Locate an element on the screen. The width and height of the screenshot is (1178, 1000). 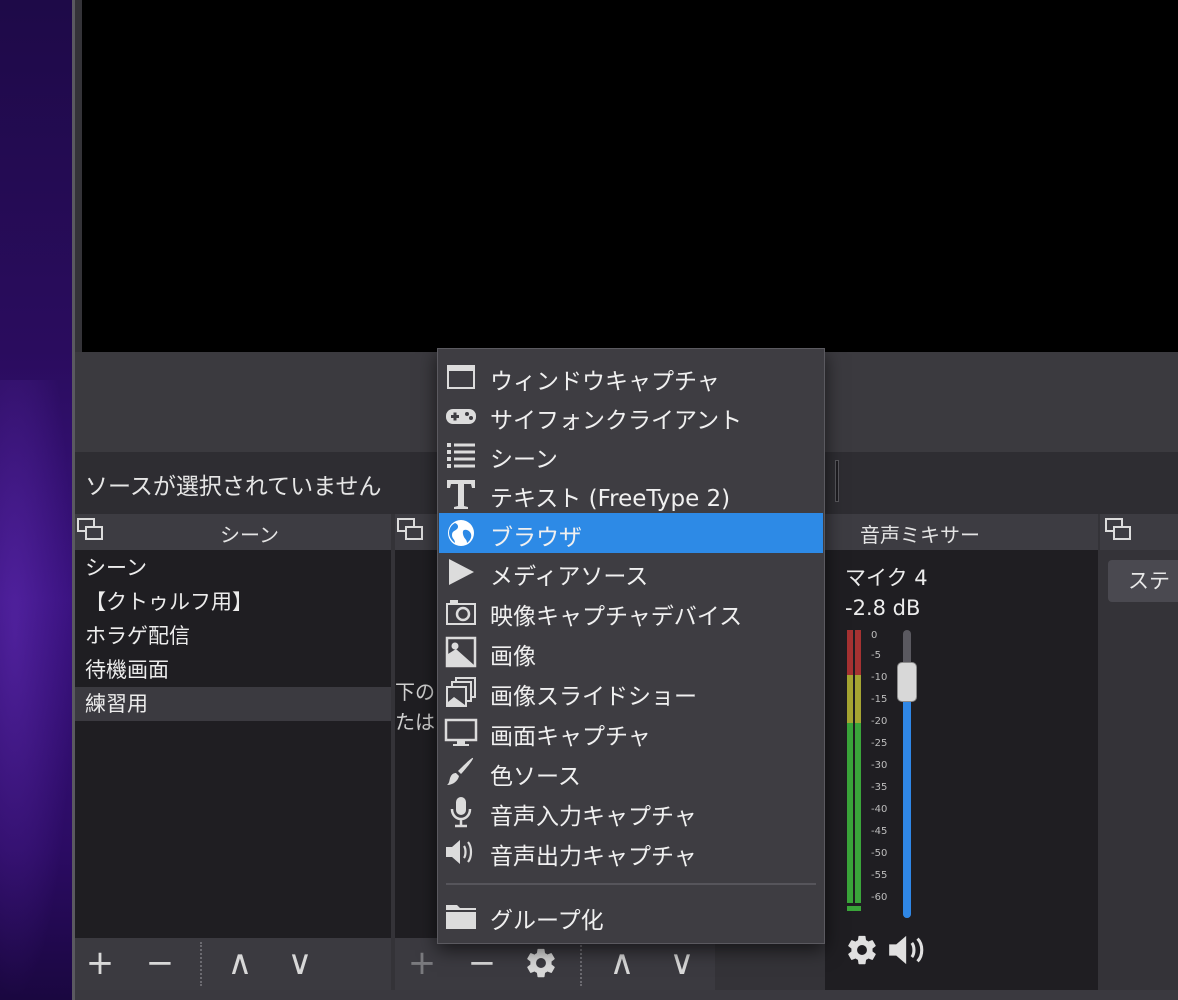
menu-item-syphon-client: サイフォンクライアント is located at coordinates (631, 416).